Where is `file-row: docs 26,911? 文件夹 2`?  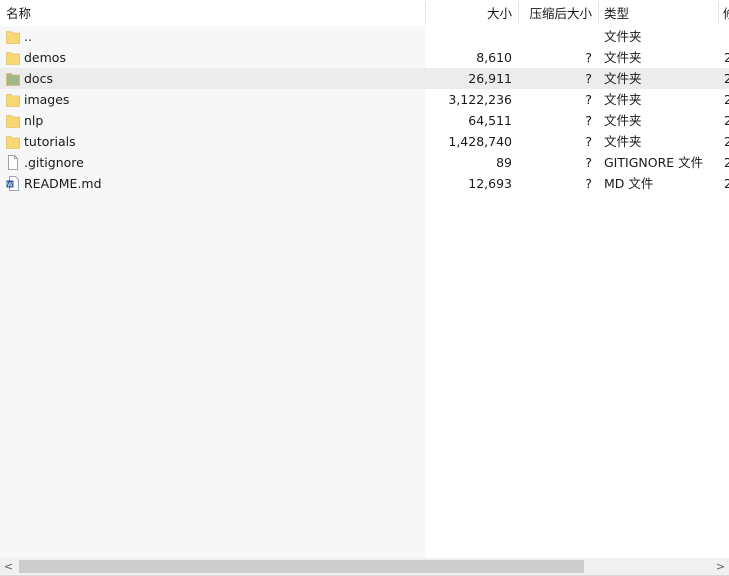
file-row: docs 26,911? 文件夹 2 is located at coordinates (364, 78).